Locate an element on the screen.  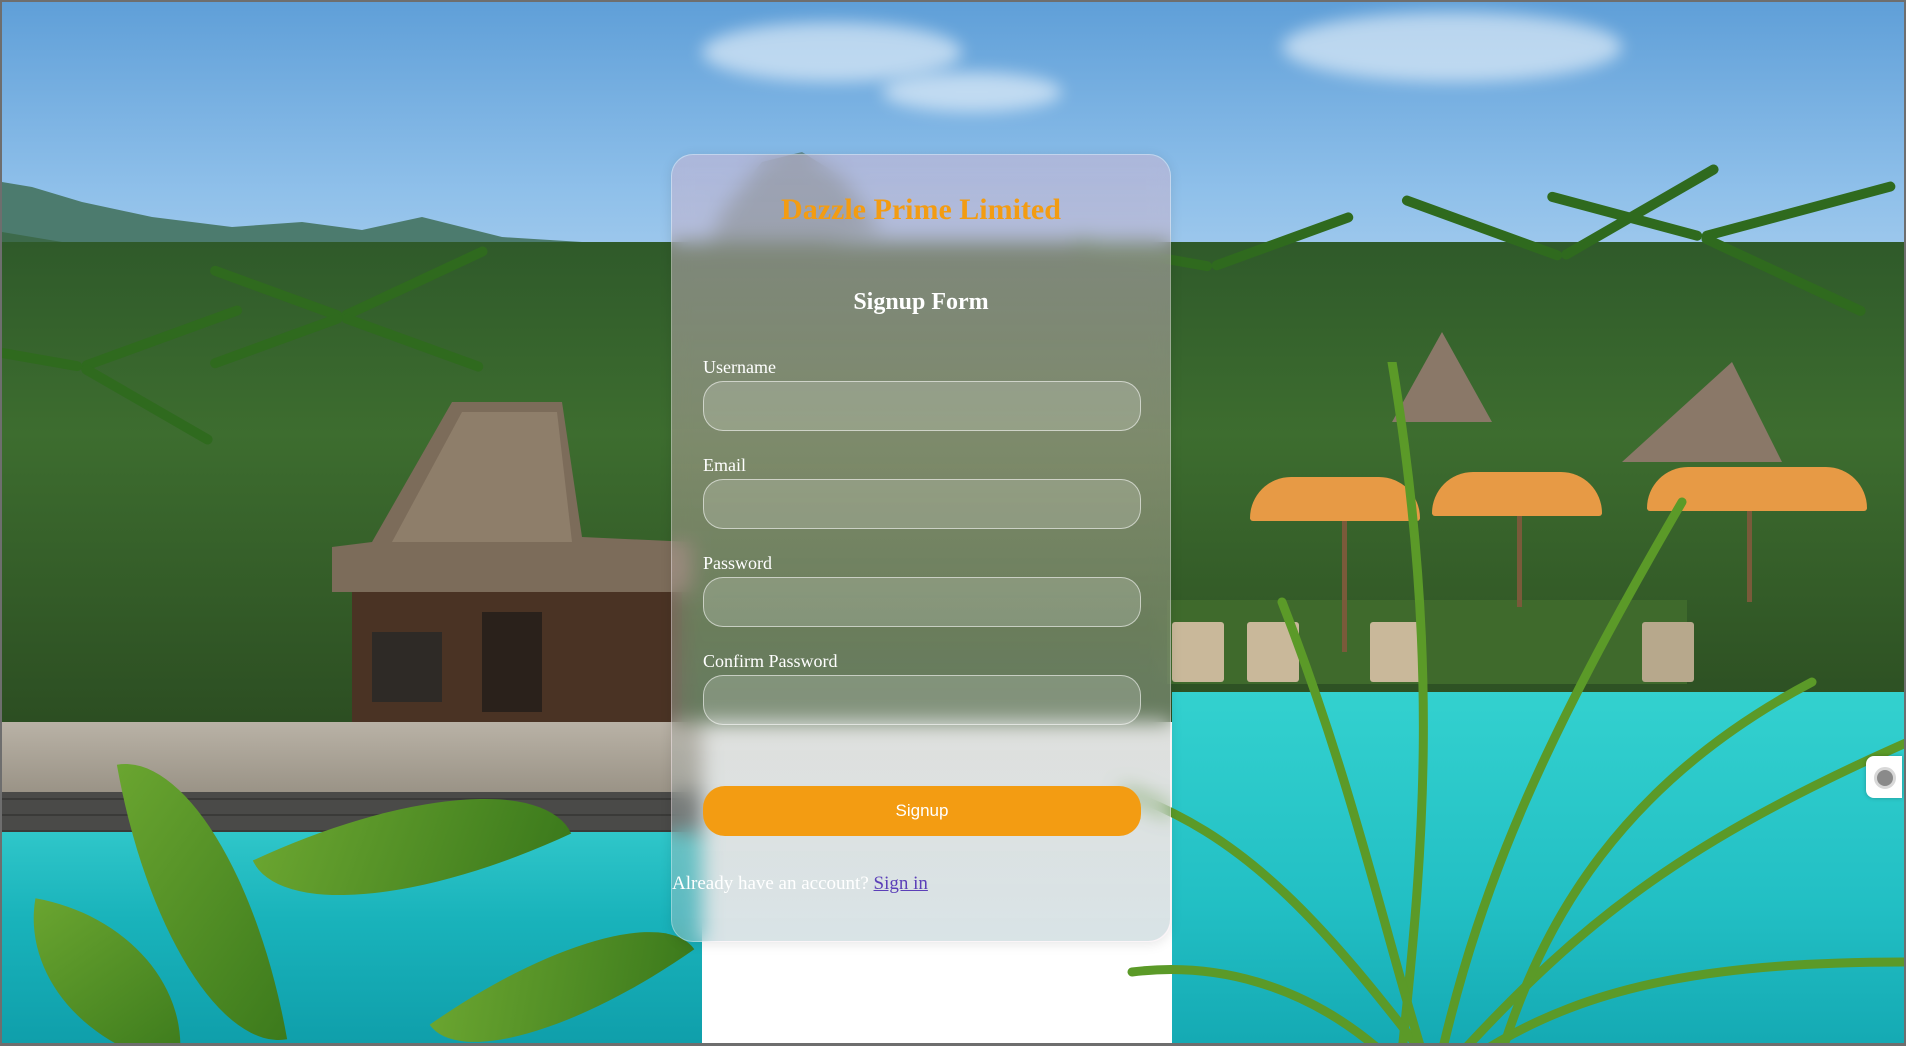
password-input is located at coordinates (922, 602).